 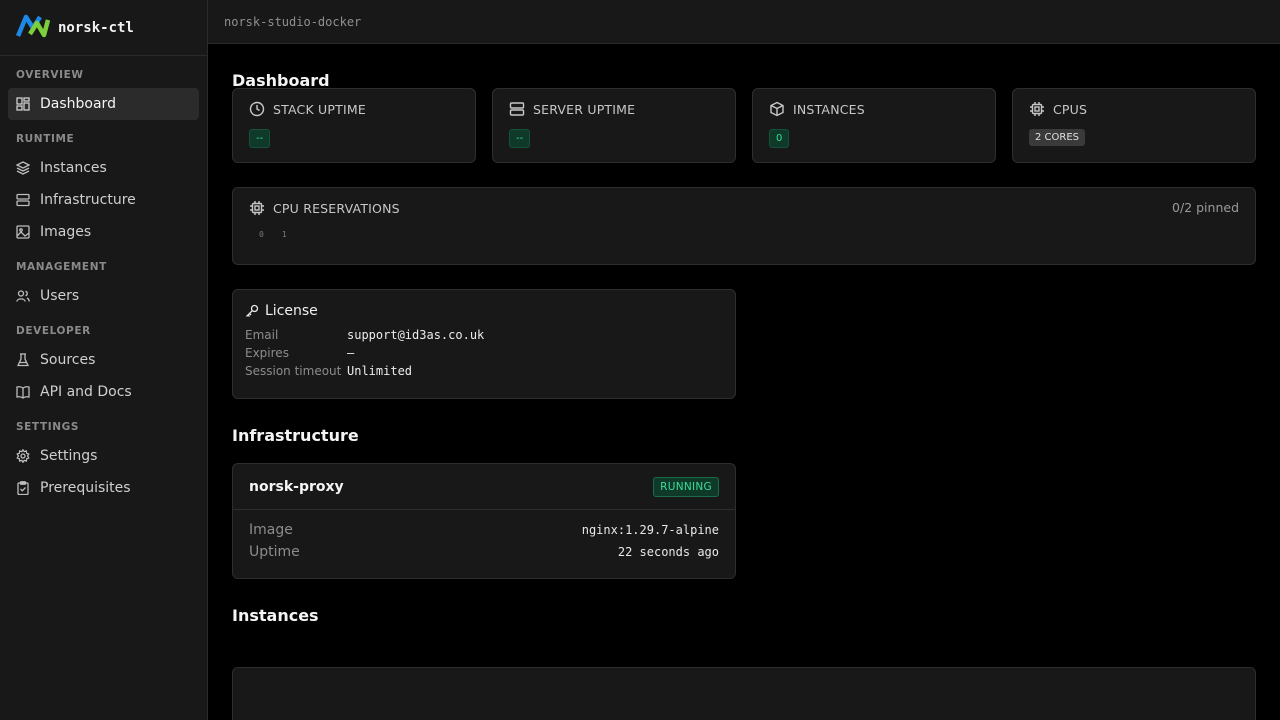 What do you see at coordinates (47, 427) in the screenshot?
I see `nav-heading: SETTINGS` at bounding box center [47, 427].